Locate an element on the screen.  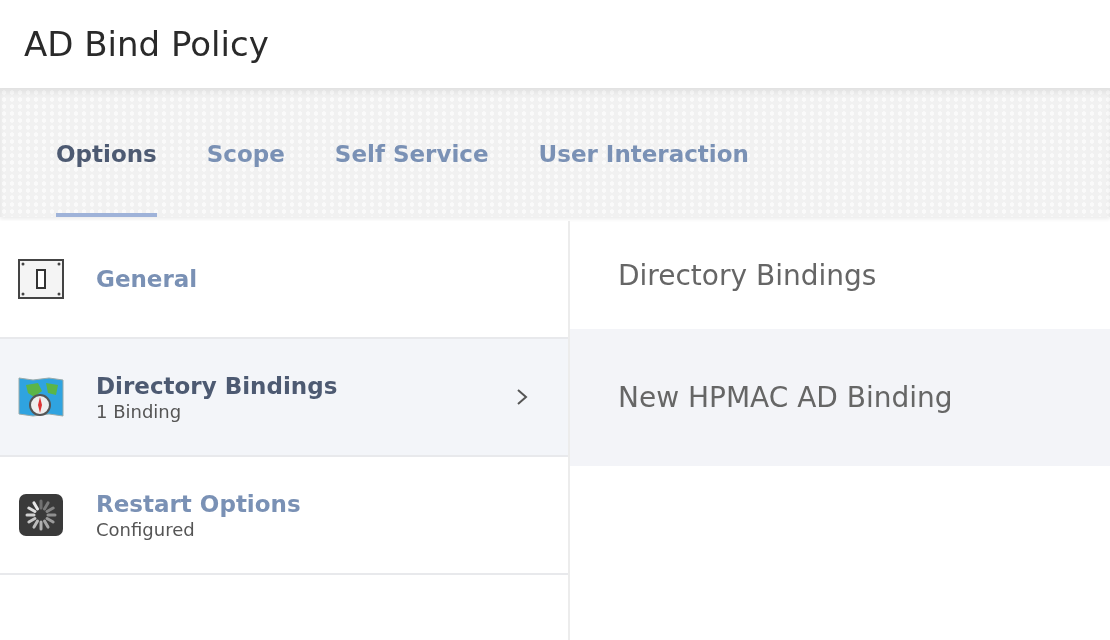
binding-list-item: New HPMAC AD Binding is located at coordinates (840, 397).